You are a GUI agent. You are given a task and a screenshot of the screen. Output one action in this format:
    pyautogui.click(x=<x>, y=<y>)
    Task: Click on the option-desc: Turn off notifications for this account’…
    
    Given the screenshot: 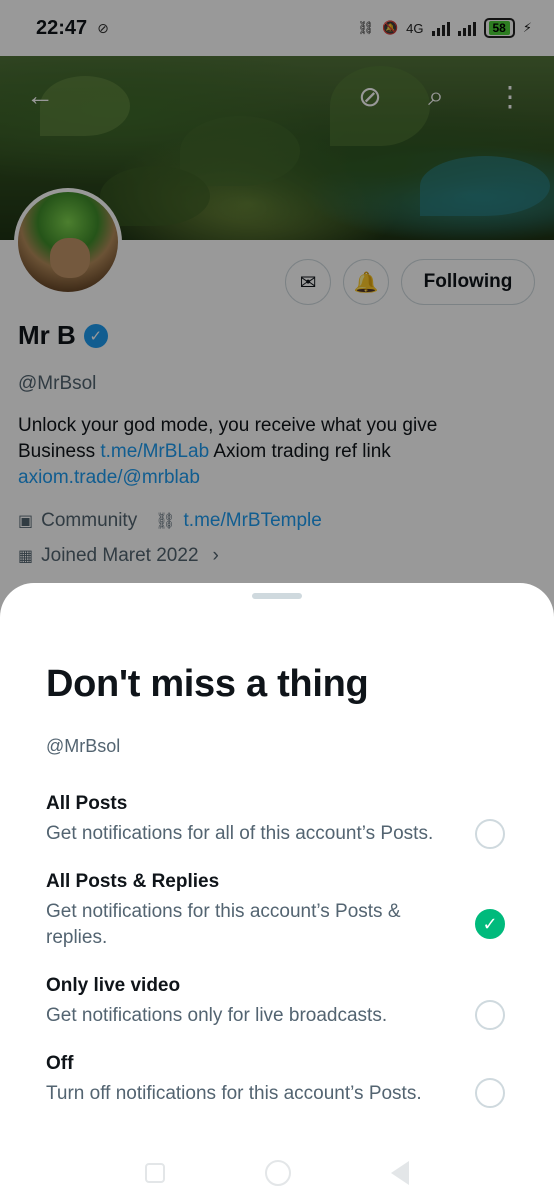 What is the action you would take?
    pyautogui.click(x=234, y=1093)
    